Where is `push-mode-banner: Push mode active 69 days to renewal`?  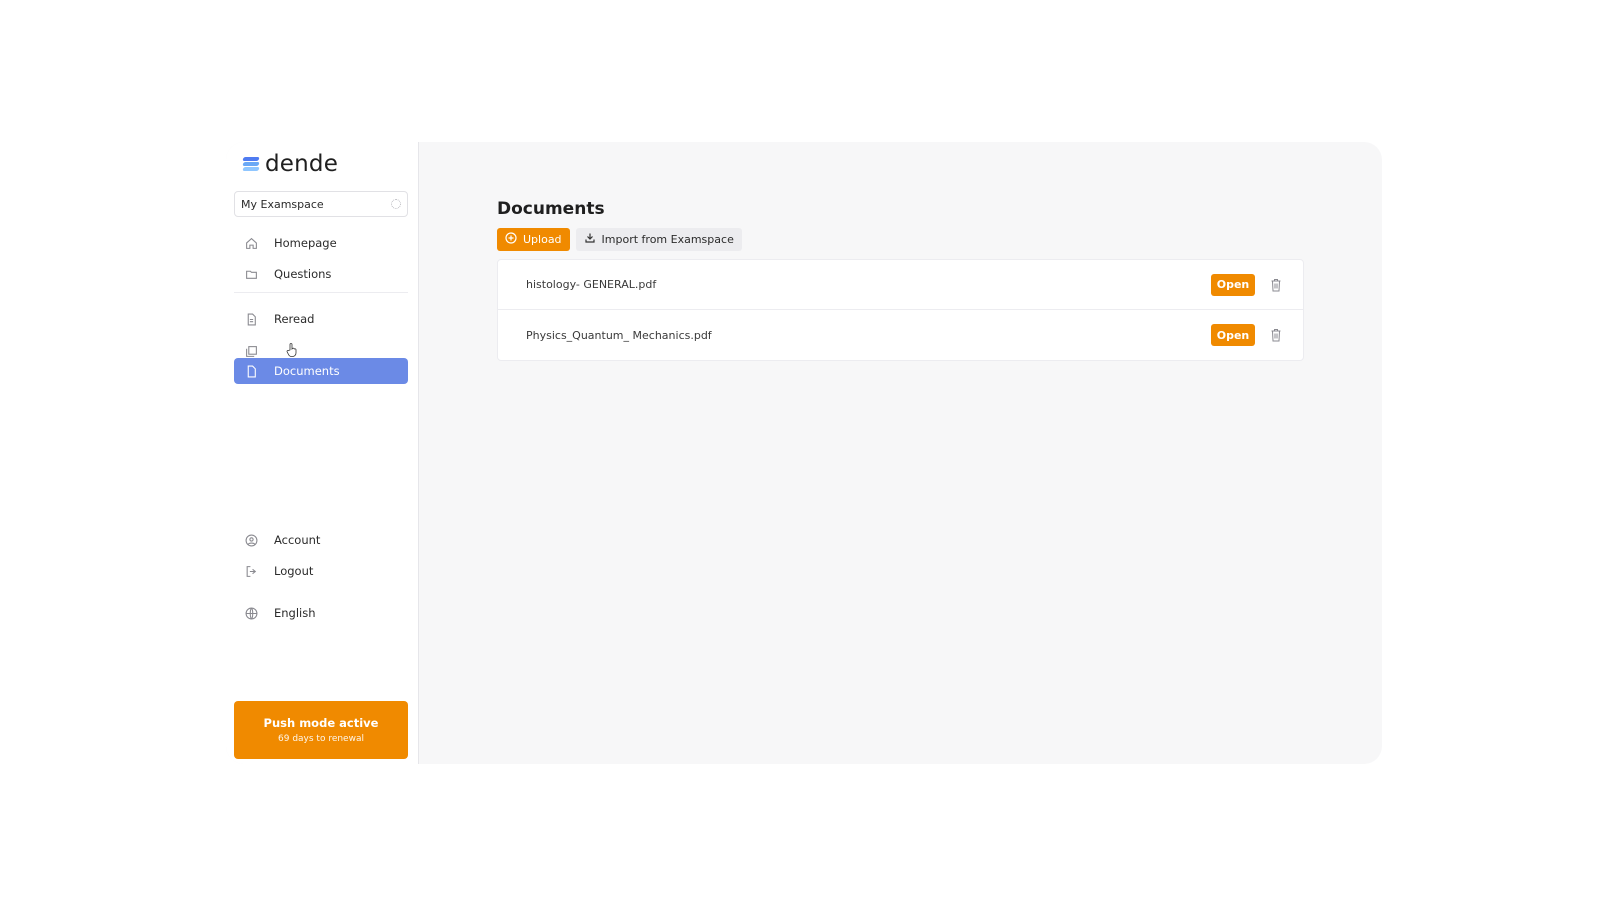
push-mode-banner: Push mode active 69 days to renewal is located at coordinates (321, 730).